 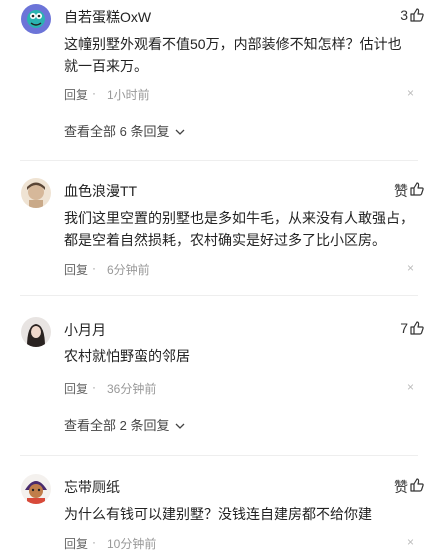 What do you see at coordinates (132, 389) in the screenshot?
I see `timestamp: 36分钟前` at bounding box center [132, 389].